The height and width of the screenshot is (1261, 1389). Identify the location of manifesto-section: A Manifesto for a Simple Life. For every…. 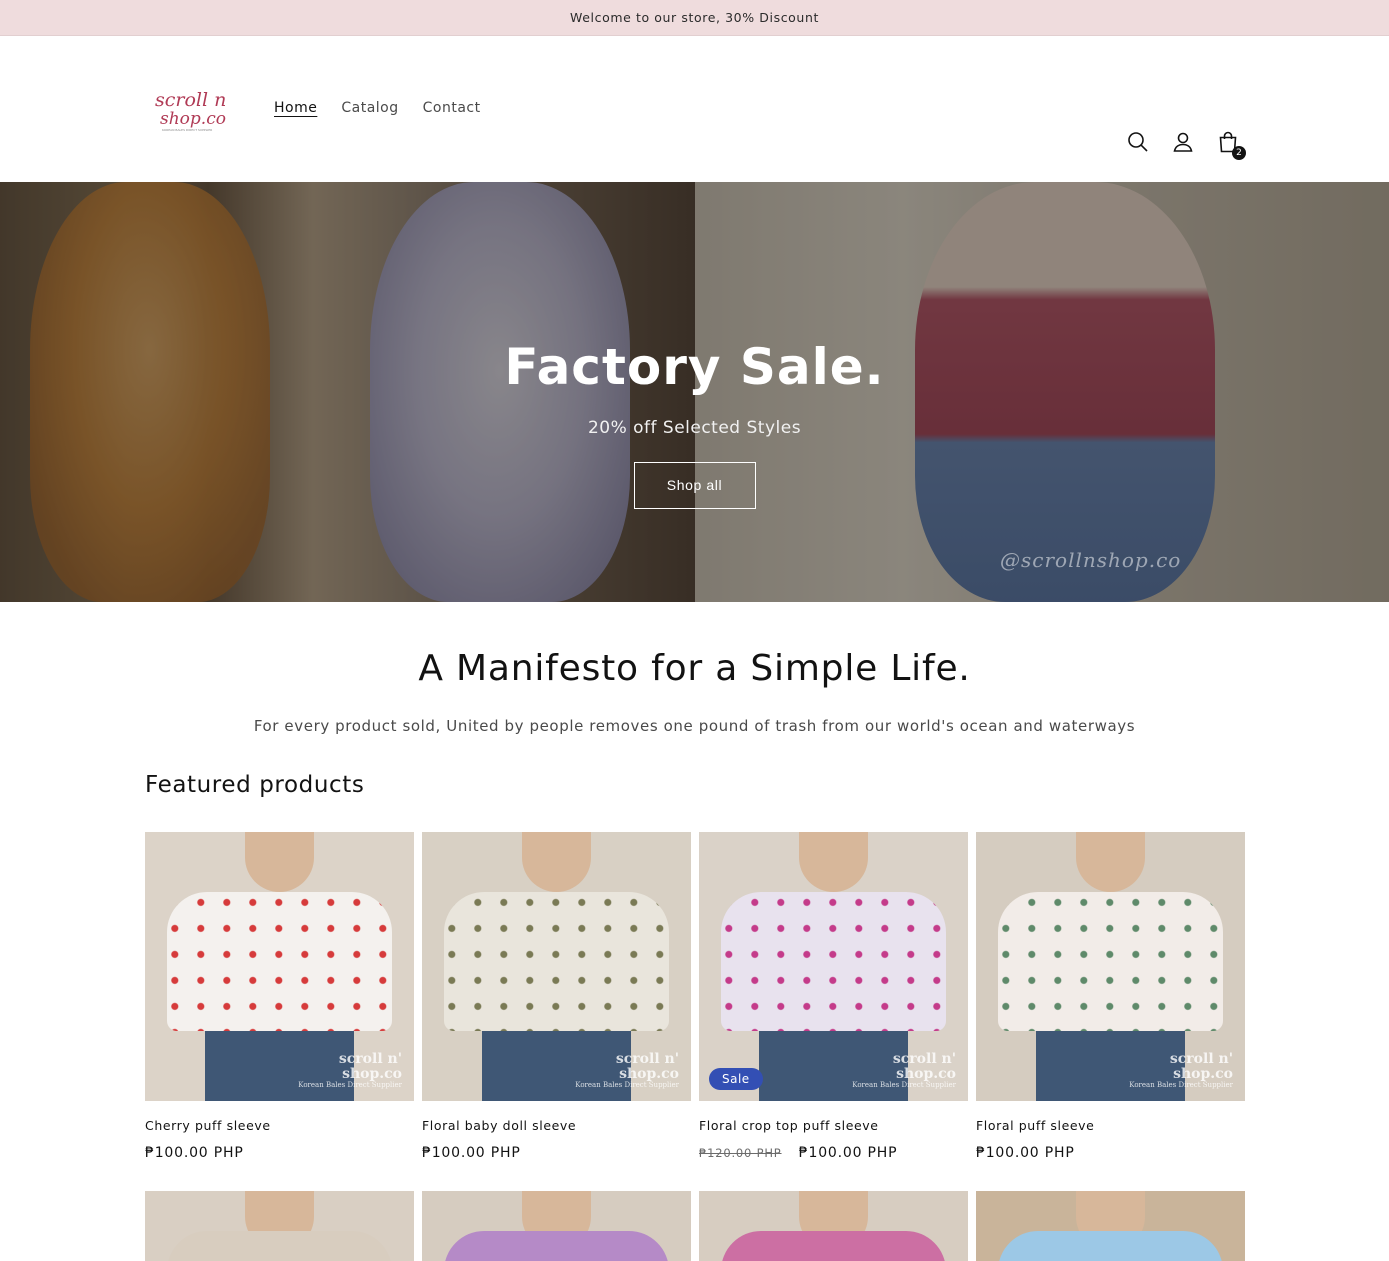
(694, 691).